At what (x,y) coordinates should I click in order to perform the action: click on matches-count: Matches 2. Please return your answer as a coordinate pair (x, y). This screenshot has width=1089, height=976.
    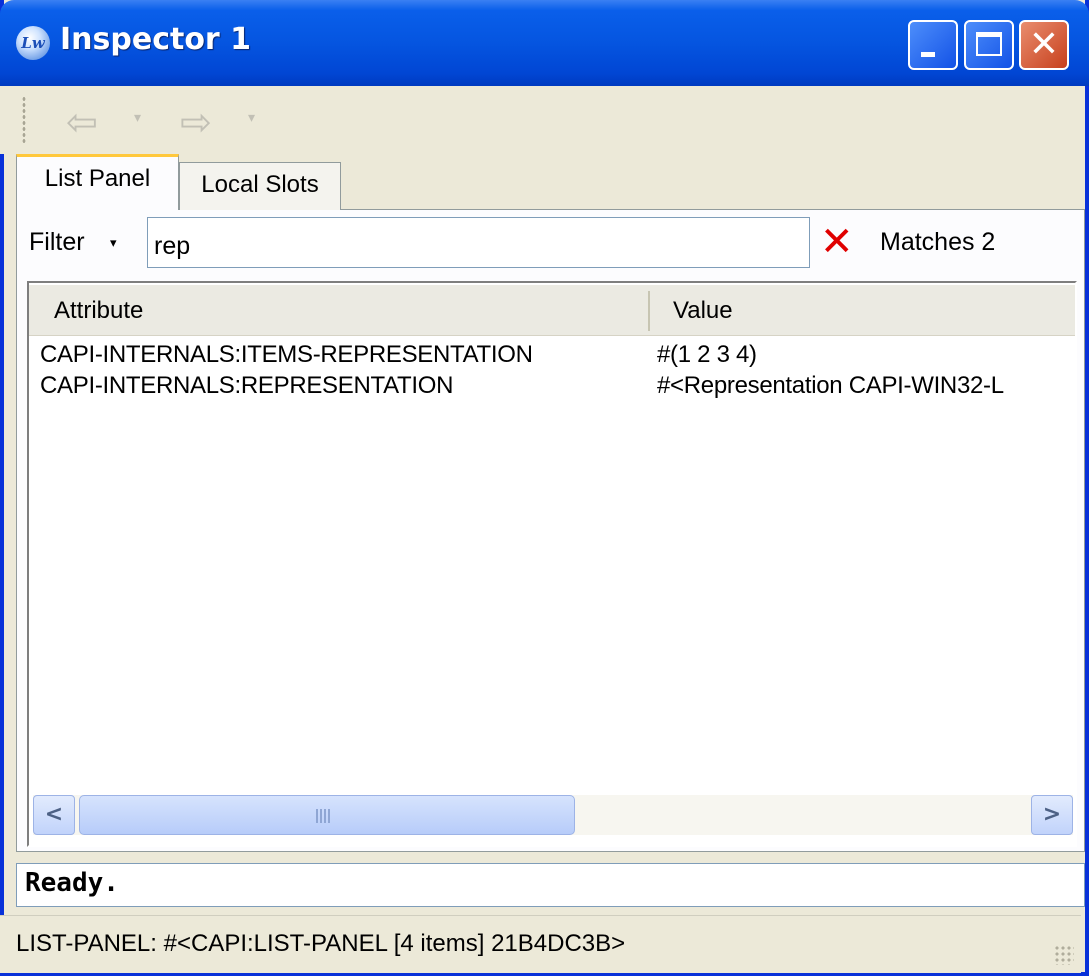
    Looking at the image, I should click on (938, 242).